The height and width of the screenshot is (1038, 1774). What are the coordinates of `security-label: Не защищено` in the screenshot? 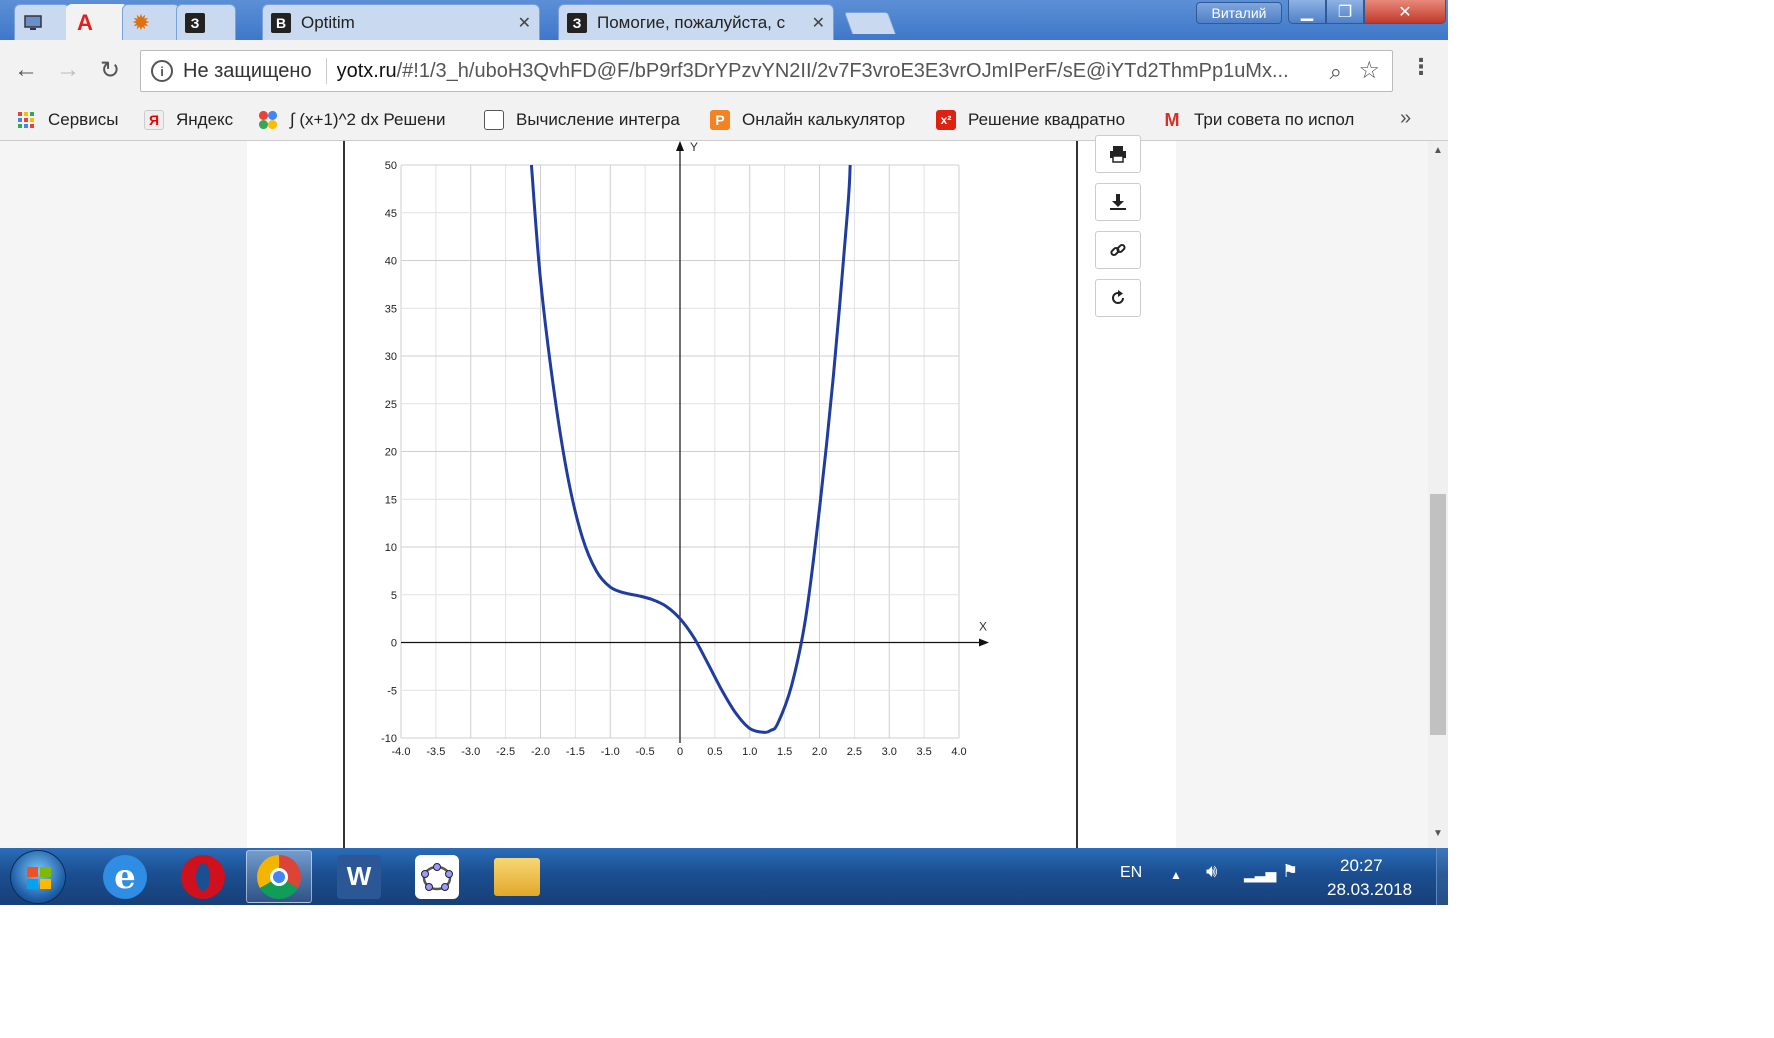 It's located at (247, 70).